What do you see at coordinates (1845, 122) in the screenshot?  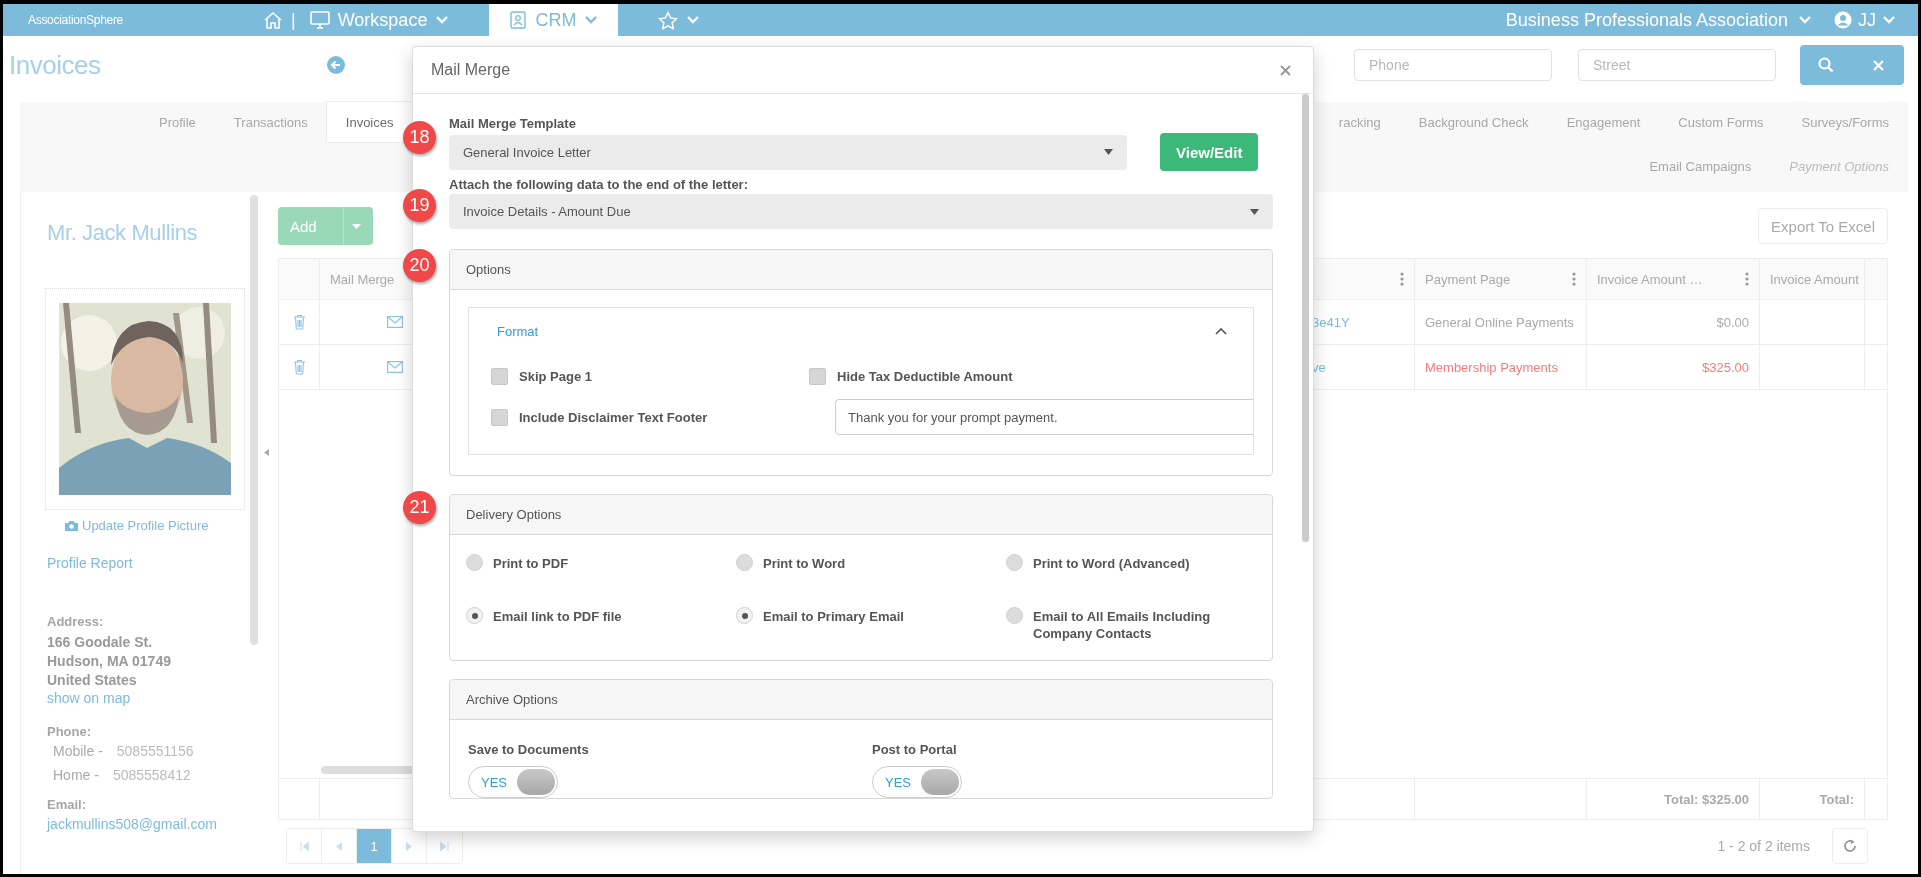 I see `tab: Surveys/Forms` at bounding box center [1845, 122].